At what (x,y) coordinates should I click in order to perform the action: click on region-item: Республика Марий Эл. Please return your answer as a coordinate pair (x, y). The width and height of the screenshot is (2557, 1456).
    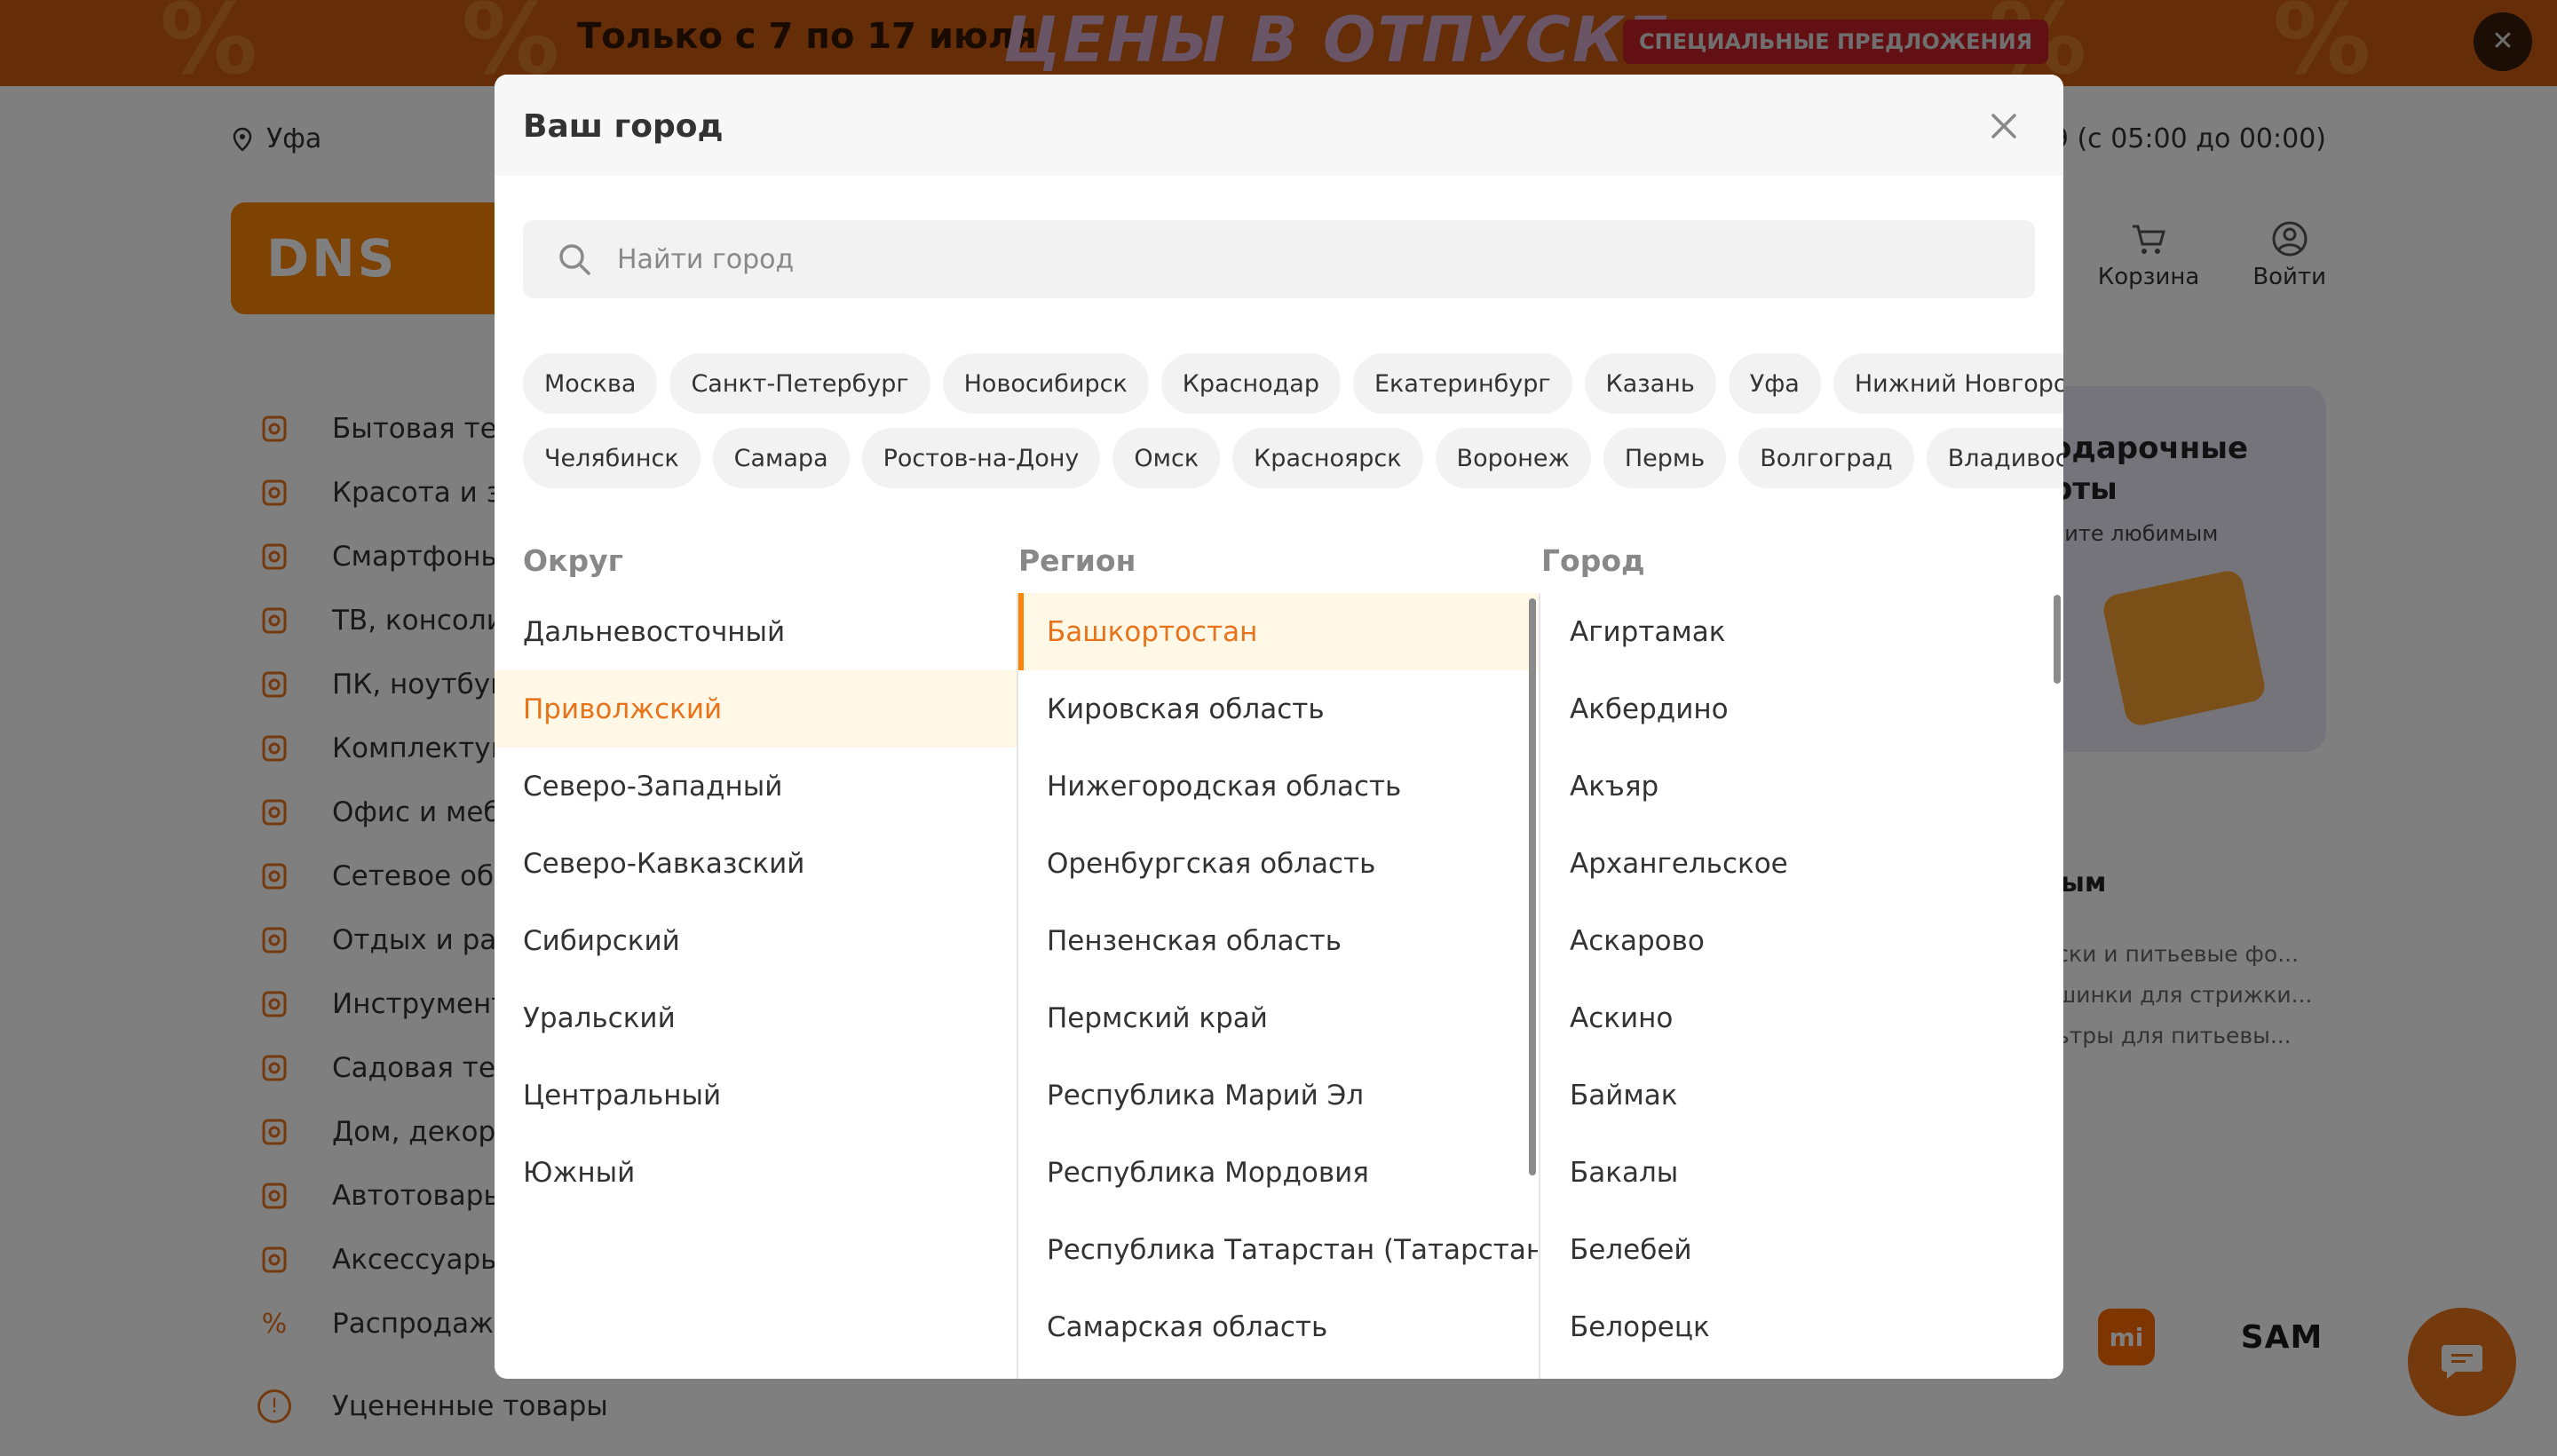
    Looking at the image, I should click on (1278, 1095).